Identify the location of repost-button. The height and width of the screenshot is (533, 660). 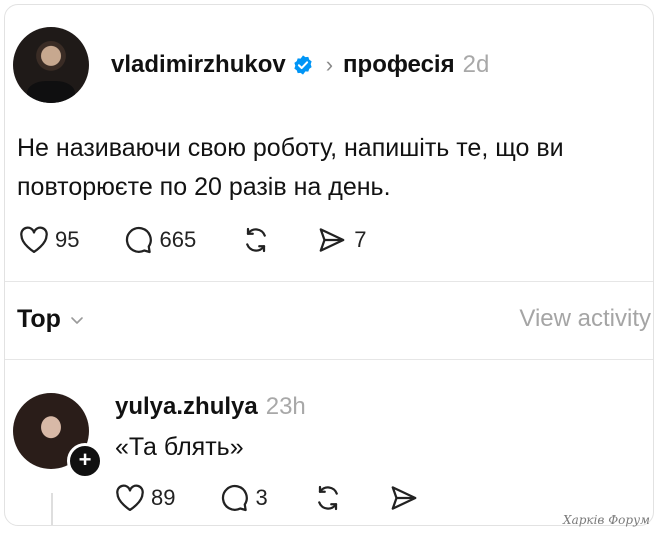
(256, 240).